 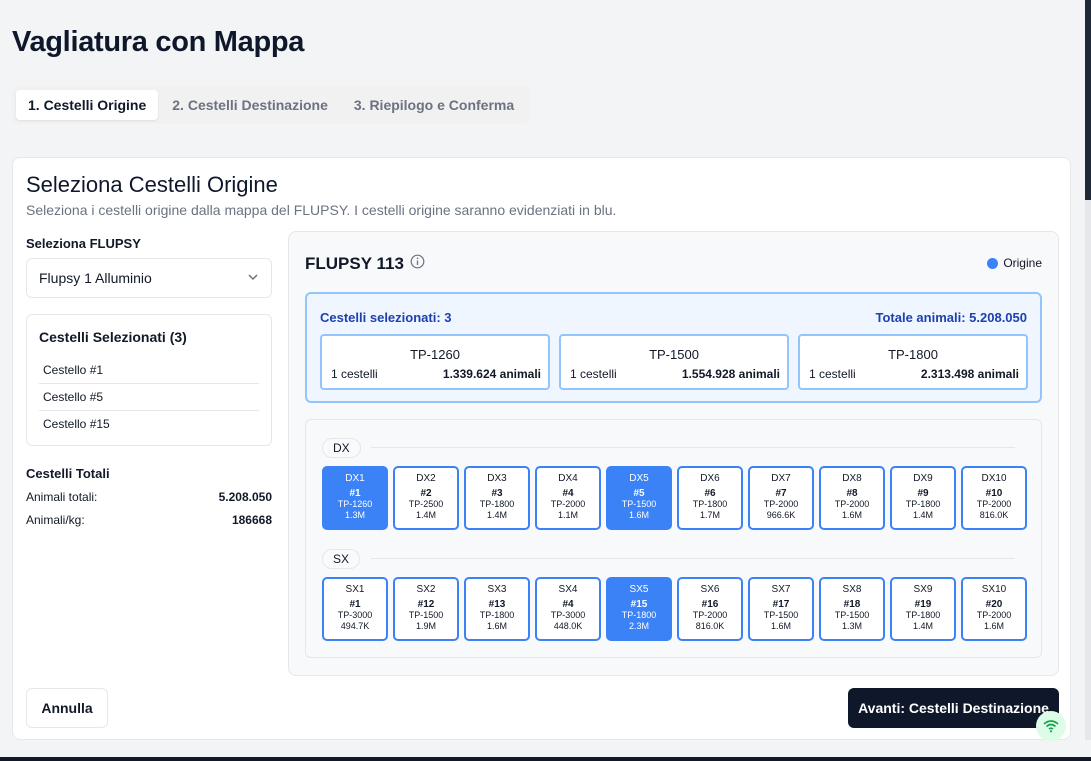 What do you see at coordinates (68, 473) in the screenshot?
I see `totals-title: Cestelli Totali` at bounding box center [68, 473].